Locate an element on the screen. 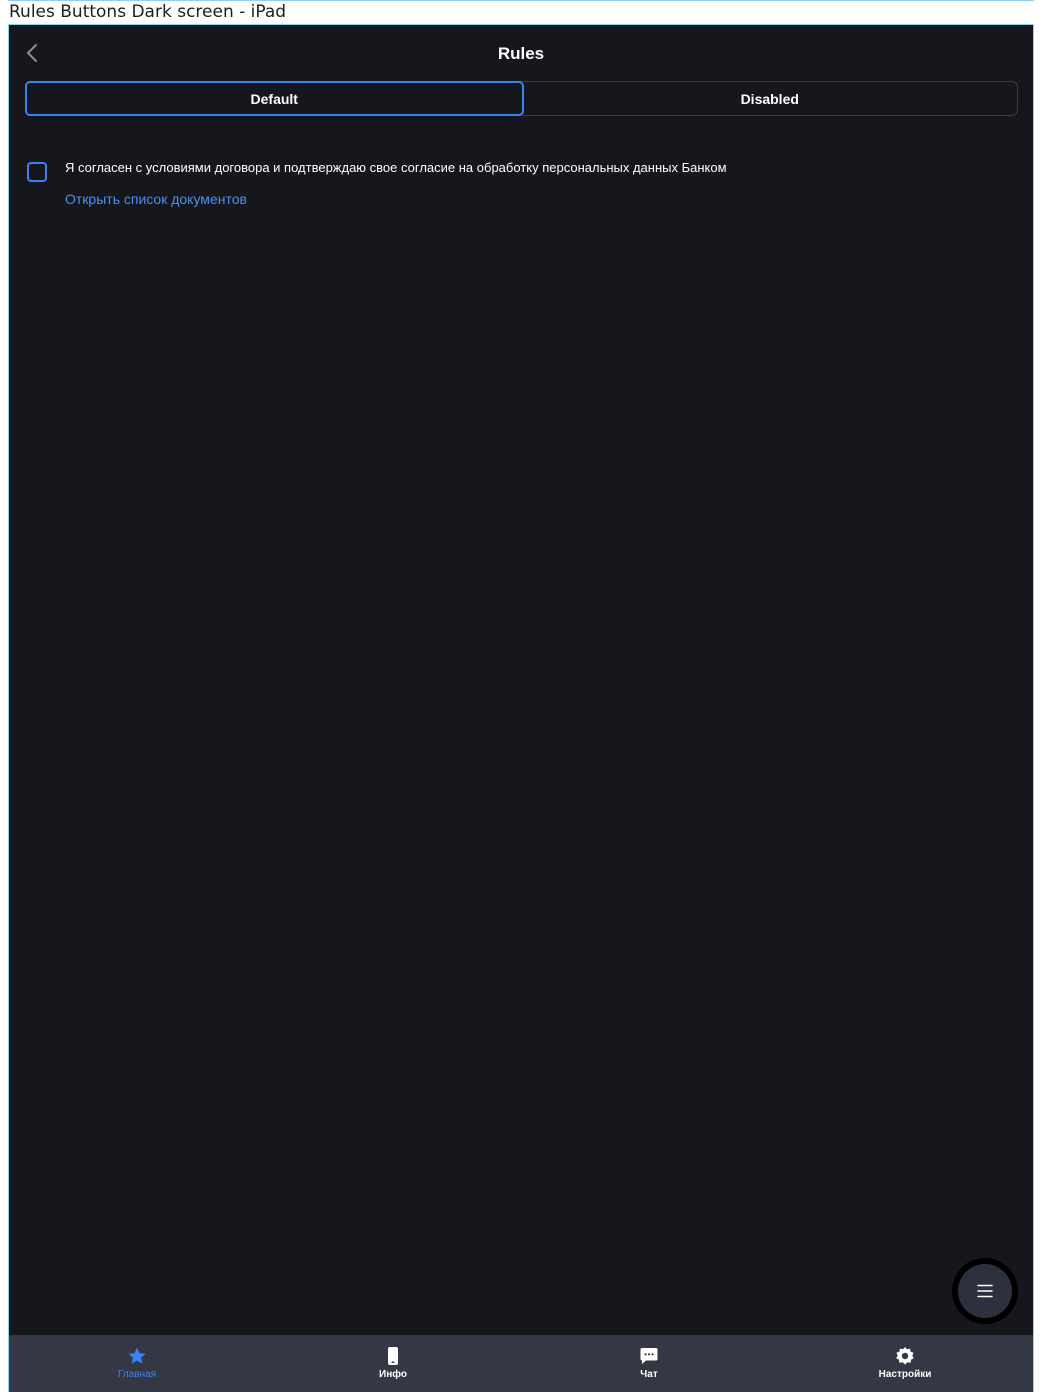 This screenshot has width=1042, height=1392. page-title: Rules is located at coordinates (521, 53).